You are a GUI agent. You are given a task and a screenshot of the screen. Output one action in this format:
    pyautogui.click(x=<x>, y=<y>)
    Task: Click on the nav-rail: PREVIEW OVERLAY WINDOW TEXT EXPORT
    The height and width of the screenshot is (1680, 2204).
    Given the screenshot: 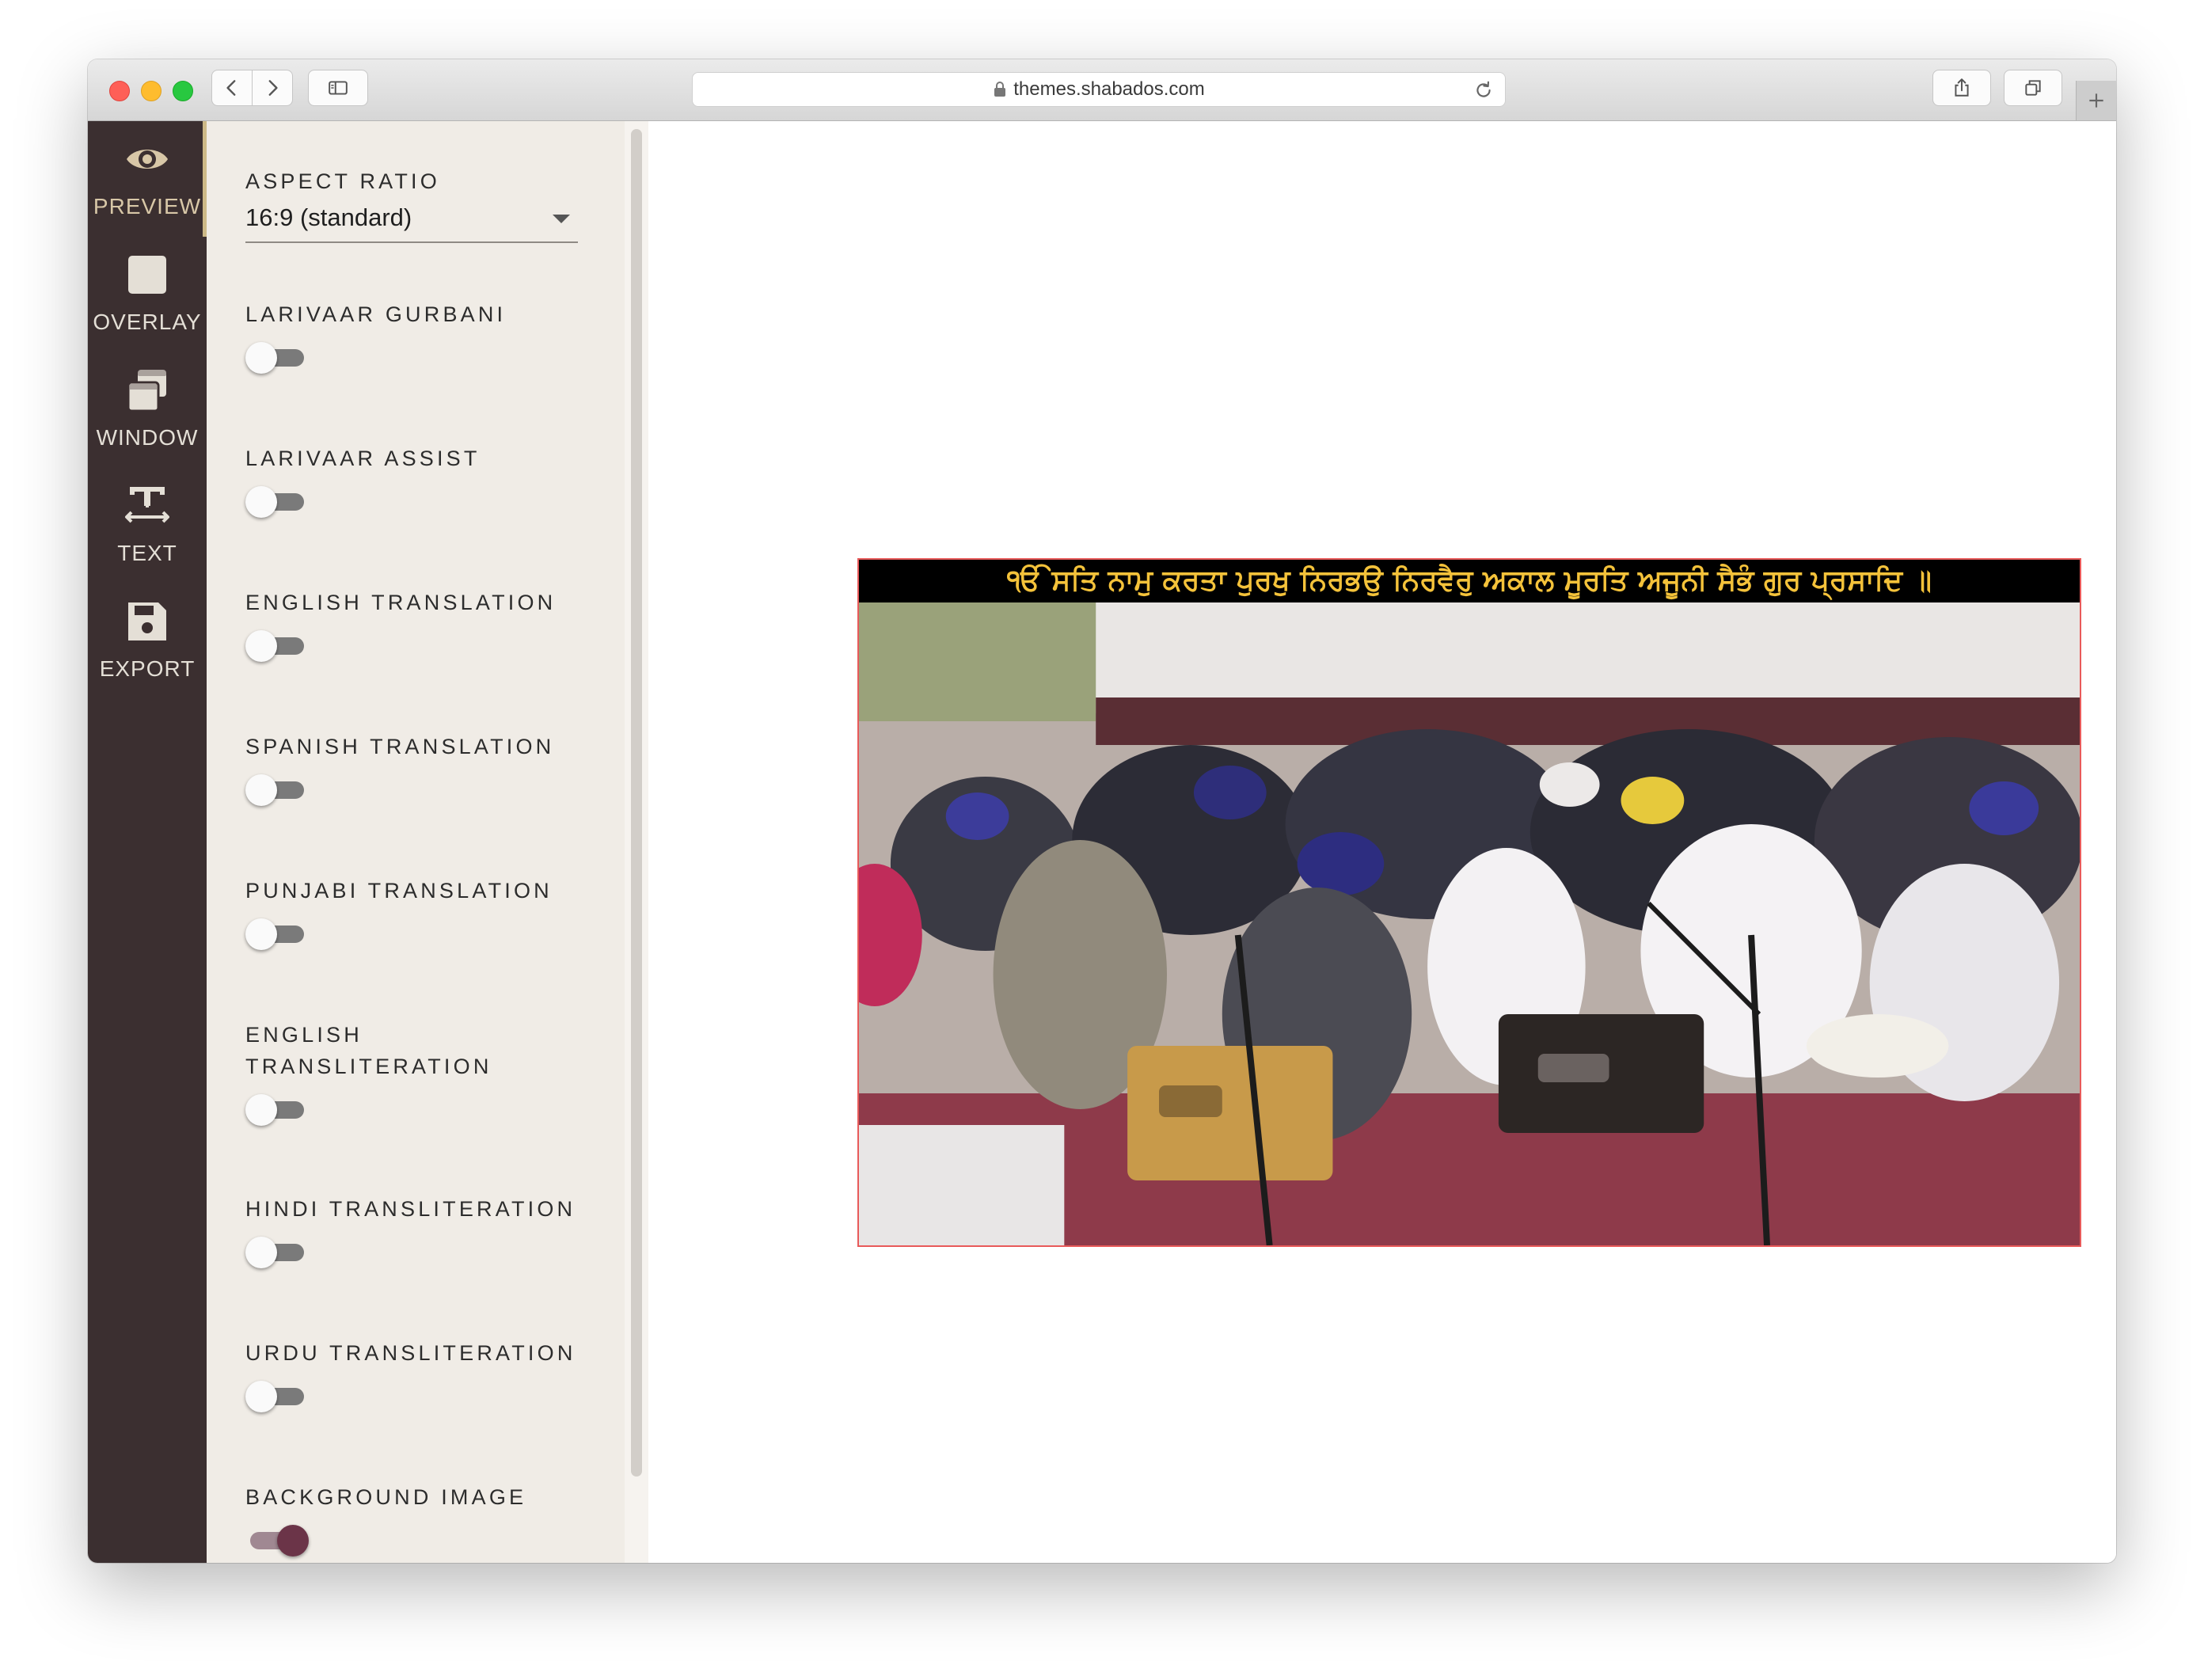 What is the action you would take?
    pyautogui.click(x=147, y=842)
    